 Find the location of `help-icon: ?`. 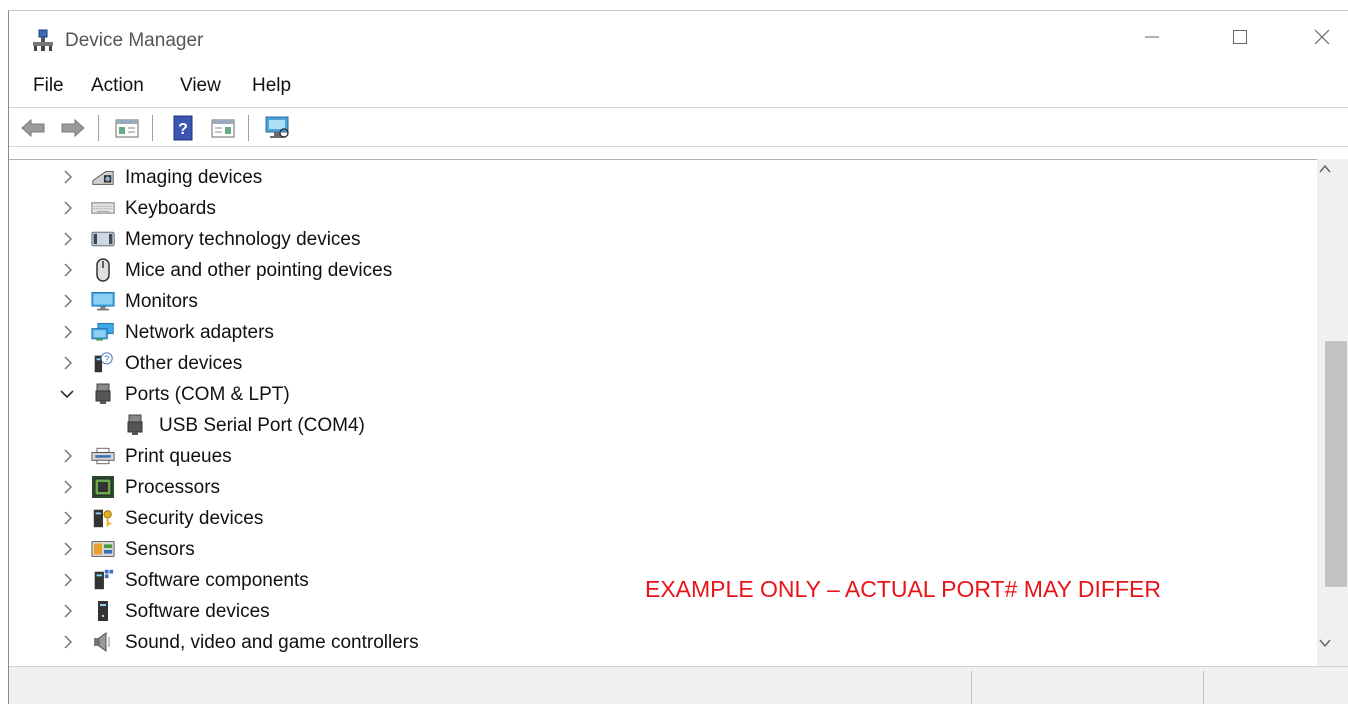

help-icon: ? is located at coordinates (183, 128).